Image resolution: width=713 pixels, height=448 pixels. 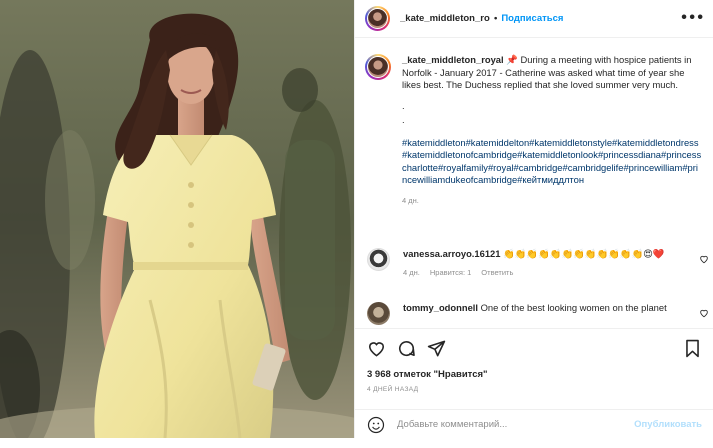 What do you see at coordinates (450, 273) in the screenshot?
I see `comment-likes: Нравится: 1` at bounding box center [450, 273].